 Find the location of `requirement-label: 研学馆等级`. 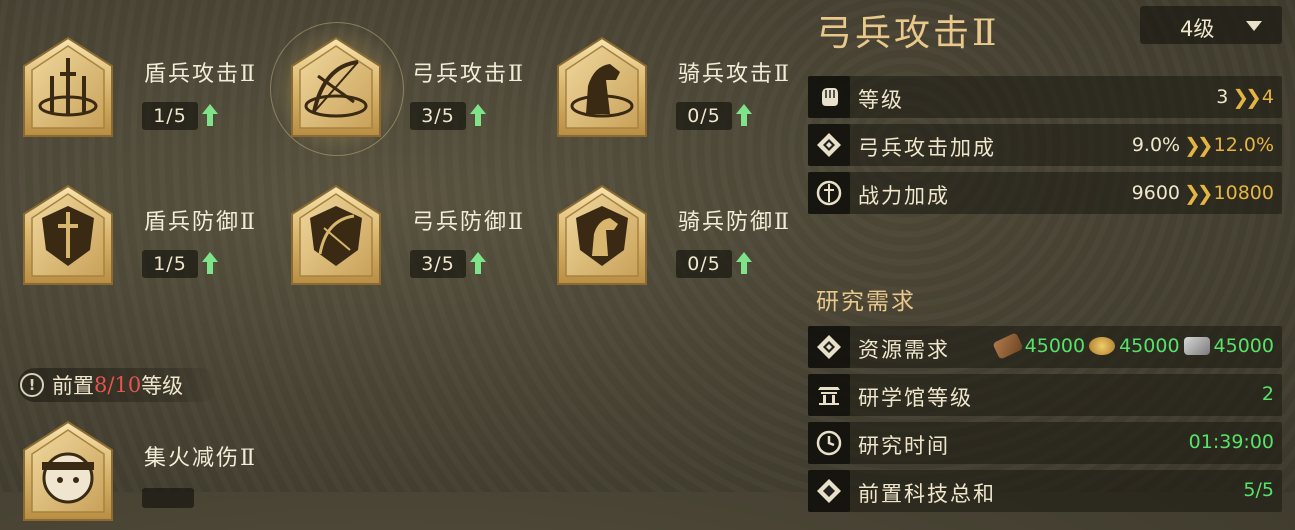

requirement-label: 研学馆等级 is located at coordinates (915, 398).